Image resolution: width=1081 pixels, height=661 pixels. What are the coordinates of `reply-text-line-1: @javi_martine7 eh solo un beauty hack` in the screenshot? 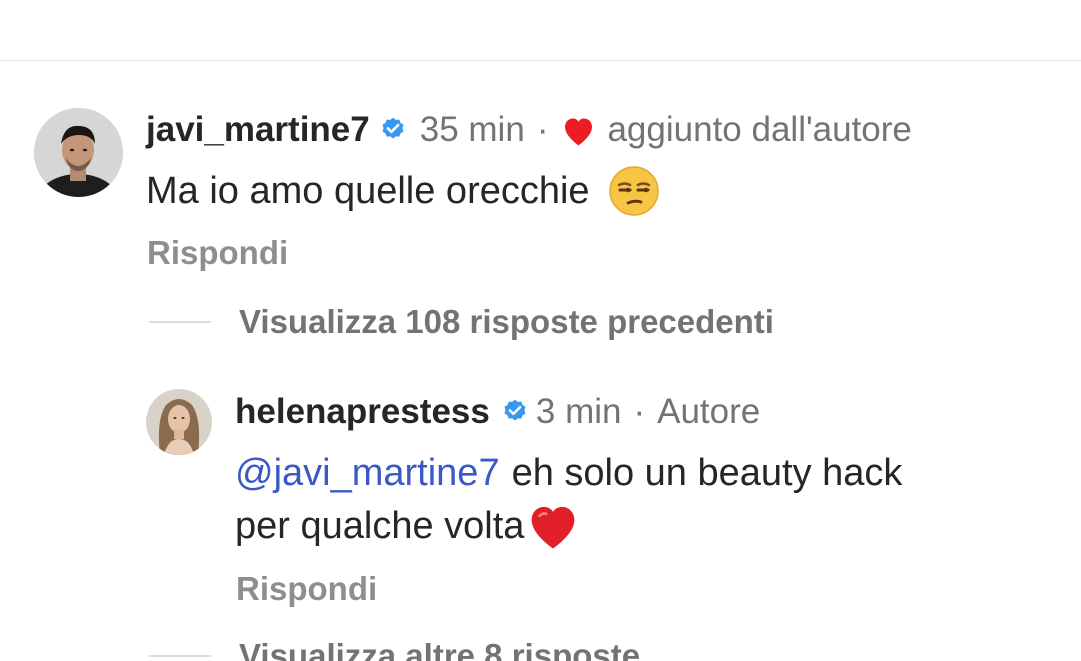 It's located at (568, 473).